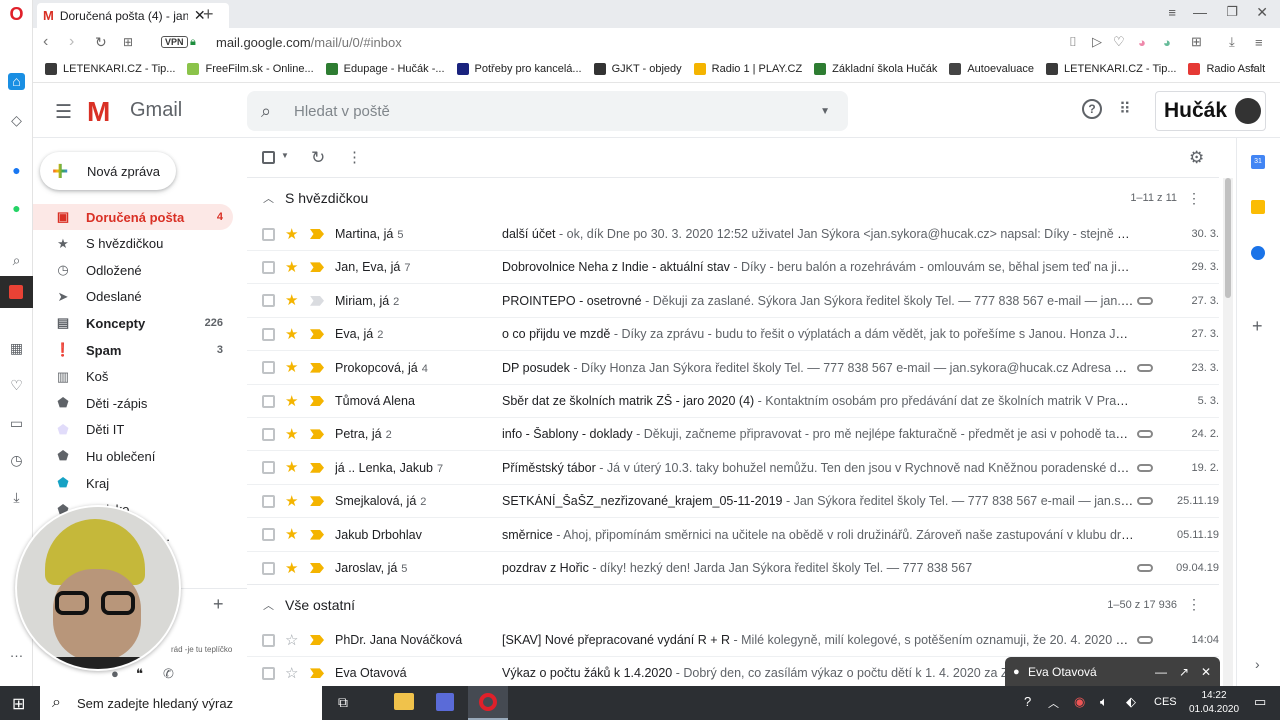 The width and height of the screenshot is (1280, 720). What do you see at coordinates (1112, 671) in the screenshot?
I see `chat-popup: ● Eva Otavová — ↗ ✕` at bounding box center [1112, 671].